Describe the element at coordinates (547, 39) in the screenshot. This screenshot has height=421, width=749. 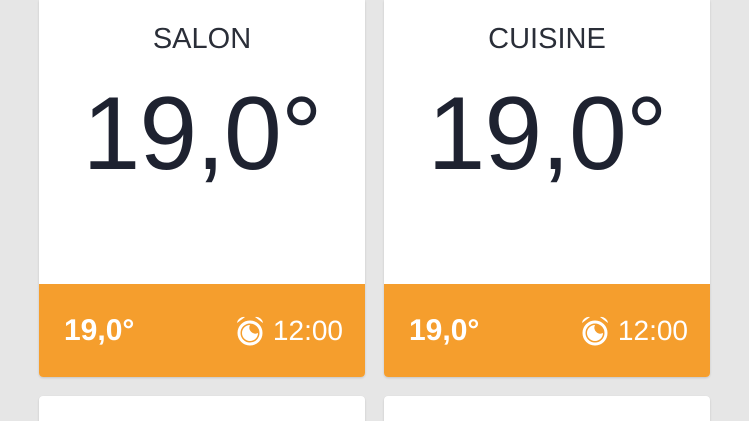
I see `room-name: CUISINE` at that location.